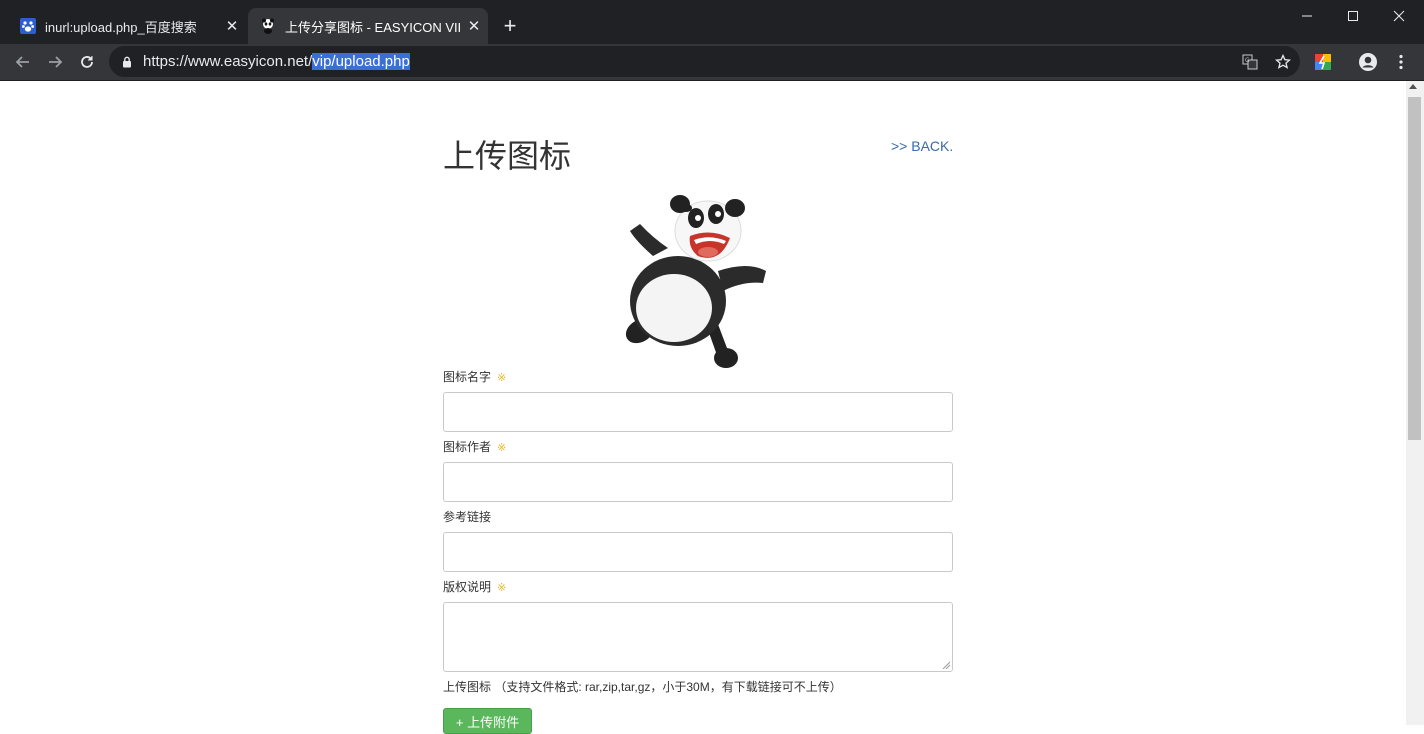 The width and height of the screenshot is (1424, 734). Describe the element at coordinates (1414, 268) in the screenshot. I see `scrollbar-thumb` at that location.